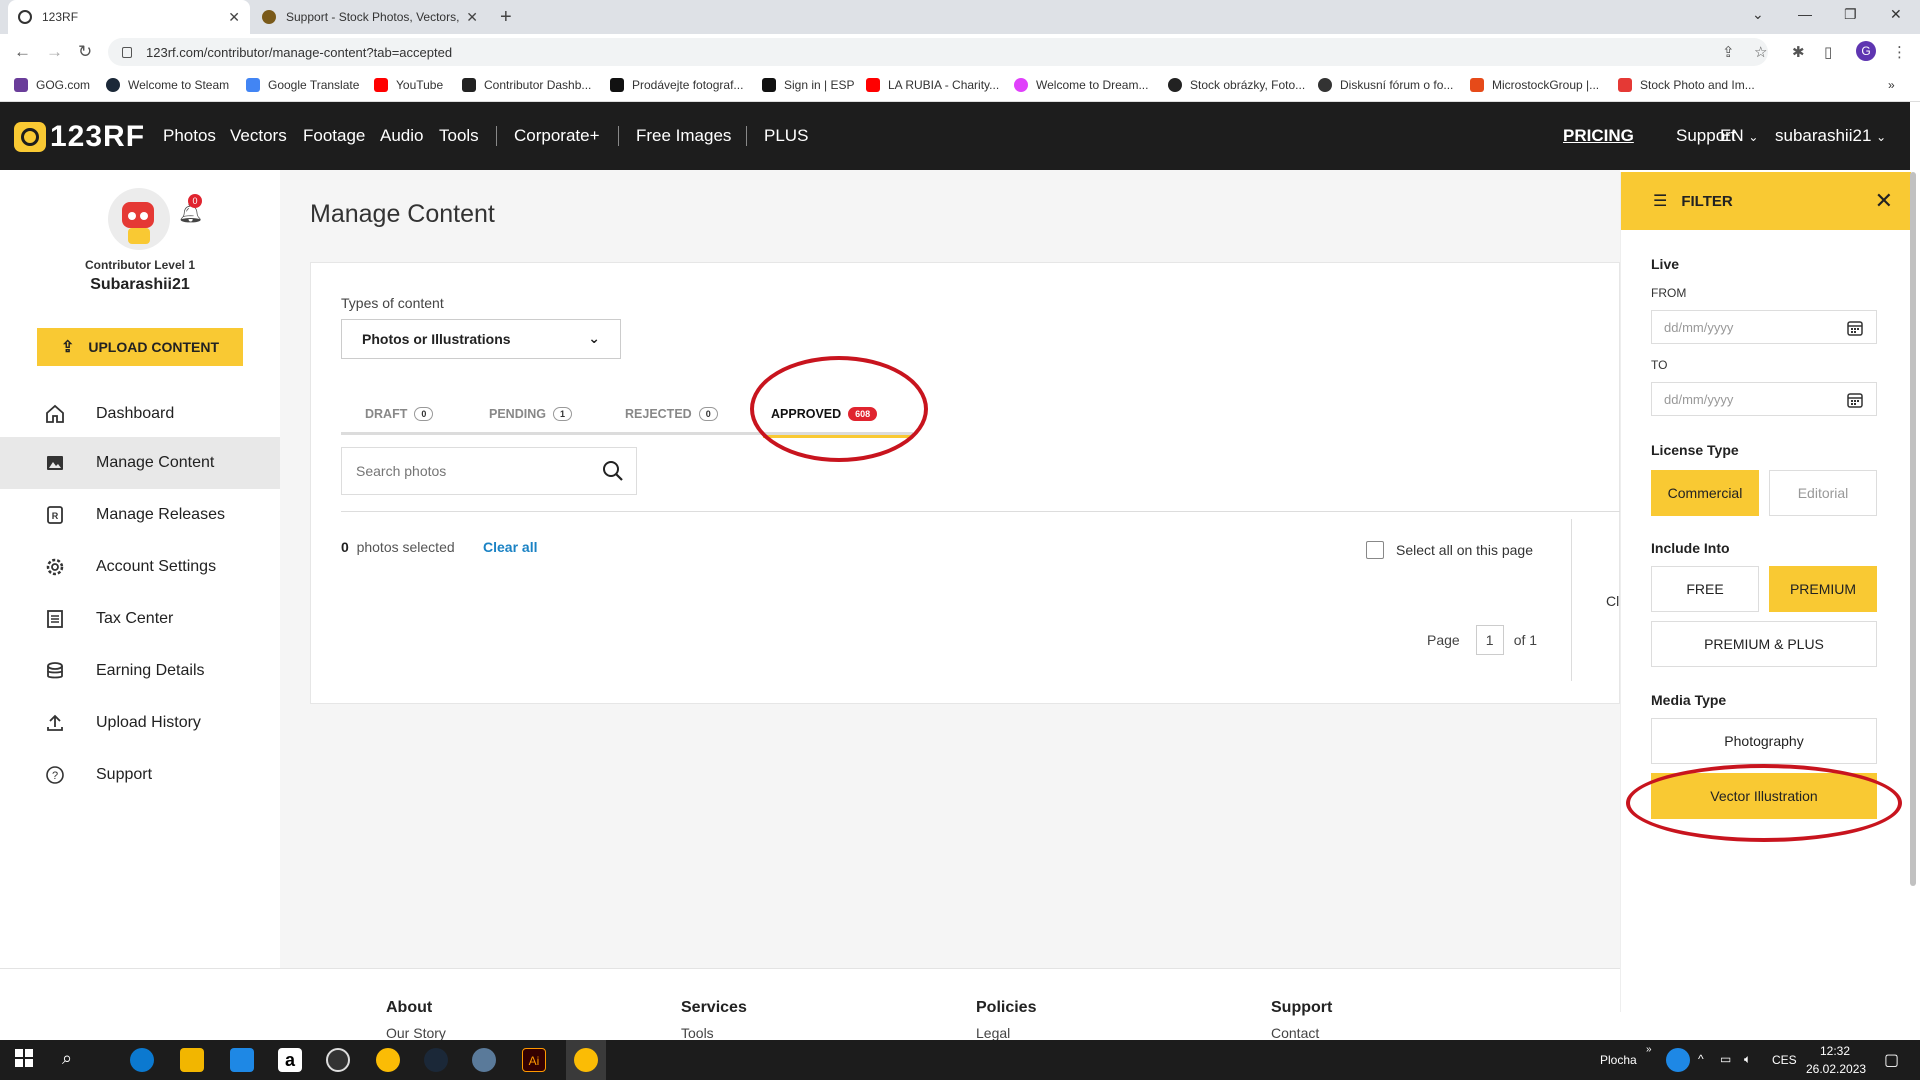 The height and width of the screenshot is (1080, 1920). Describe the element at coordinates (1764, 644) in the screenshot. I see `include-premium-plus-button: PREMIUM & PLUS` at that location.